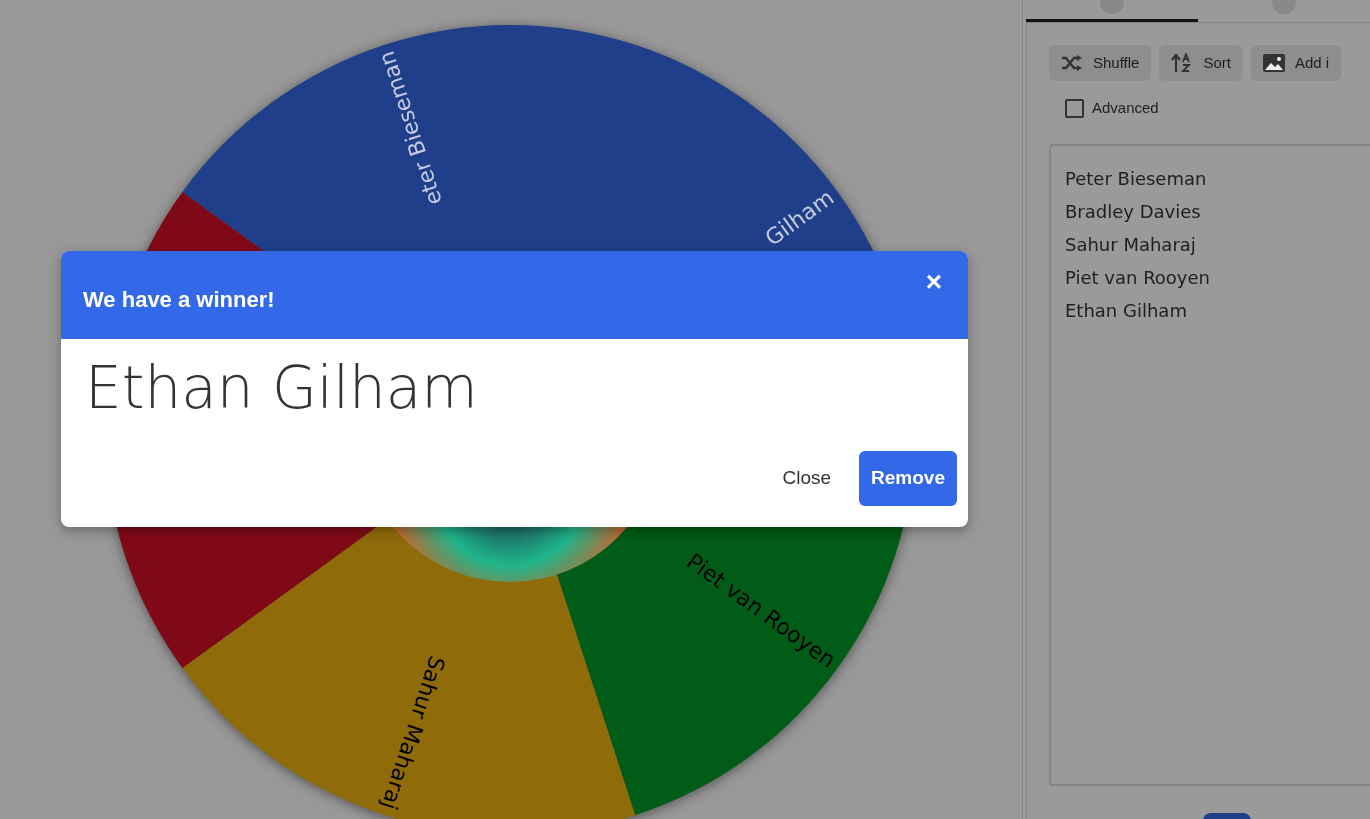 This screenshot has width=1370, height=819. Describe the element at coordinates (1125, 108) in the screenshot. I see `checkbox-label: Advanced` at that location.